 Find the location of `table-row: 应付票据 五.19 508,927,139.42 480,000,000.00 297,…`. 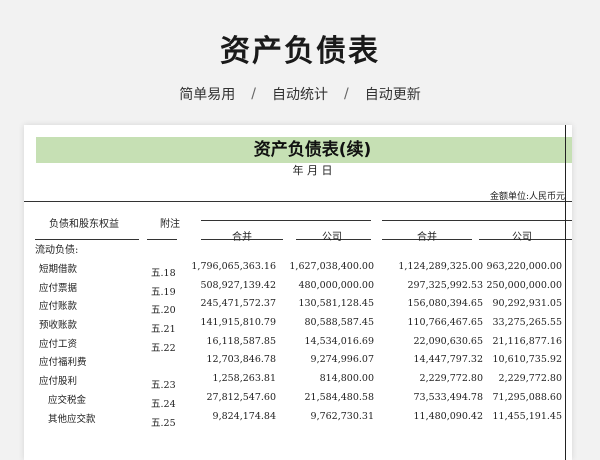

table-row: 应付票据 五.19 508,927,139.42 480,000,000.00 297,… is located at coordinates (298, 289).